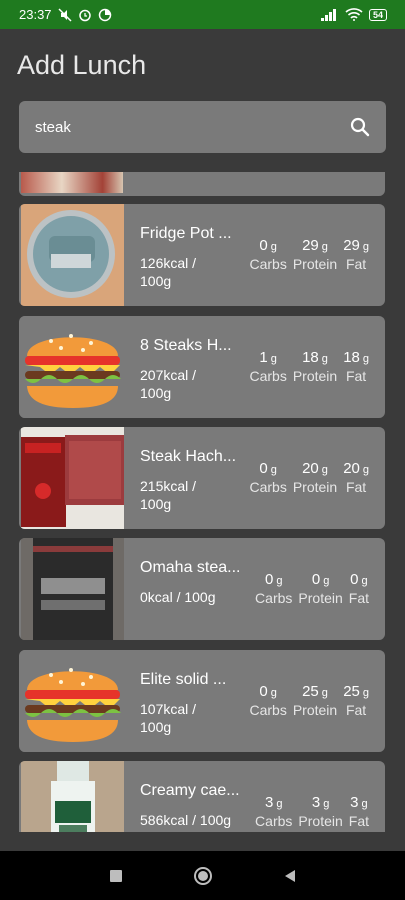  Describe the element at coordinates (316, 579) in the screenshot. I see `protein-value: 0` at that location.